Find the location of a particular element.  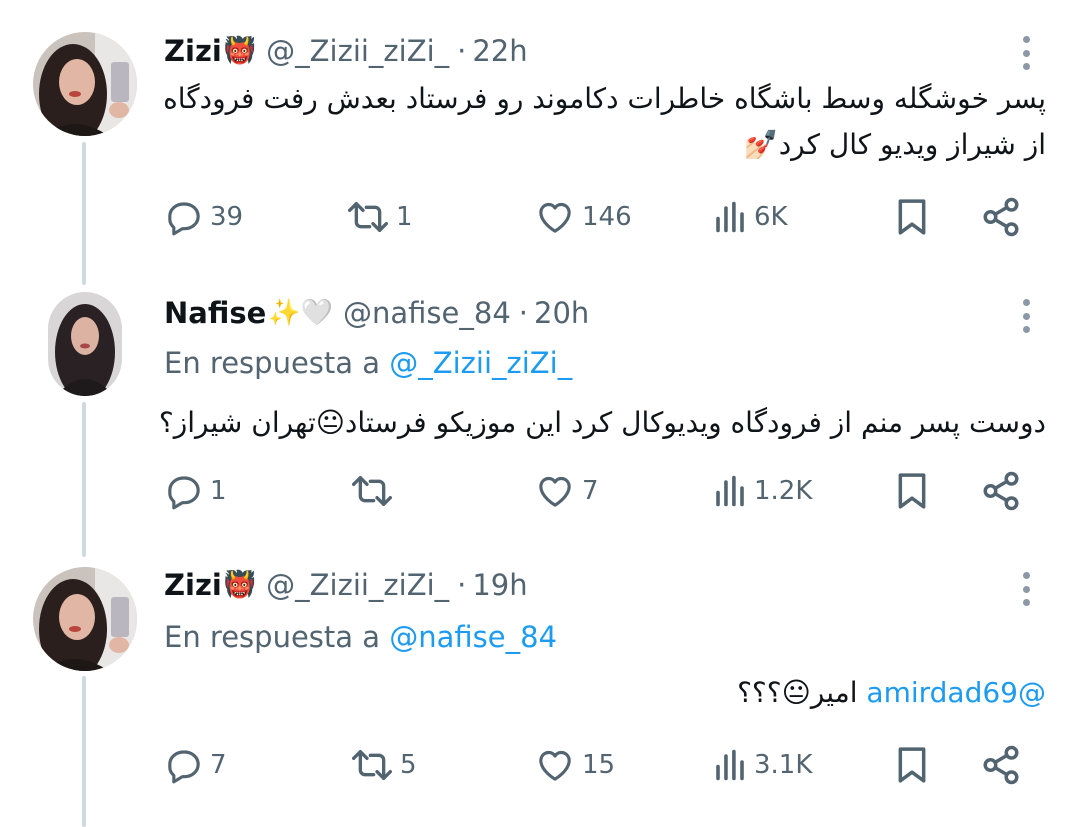

like-button: 7 is located at coordinates (566, 491).